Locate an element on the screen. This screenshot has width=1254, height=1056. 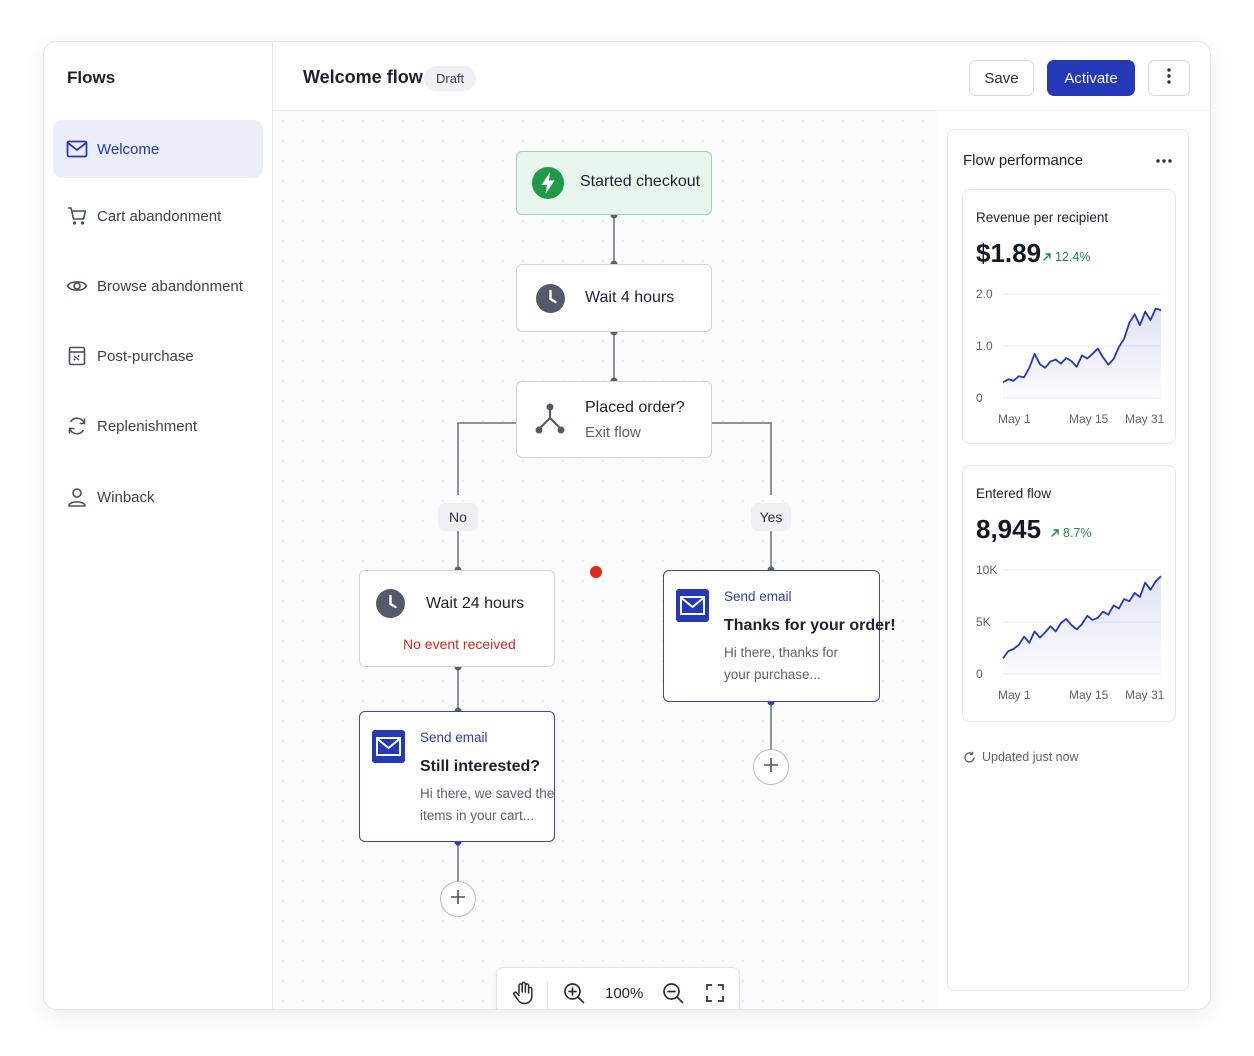
more-vertical-icon is located at coordinates (1169, 78).